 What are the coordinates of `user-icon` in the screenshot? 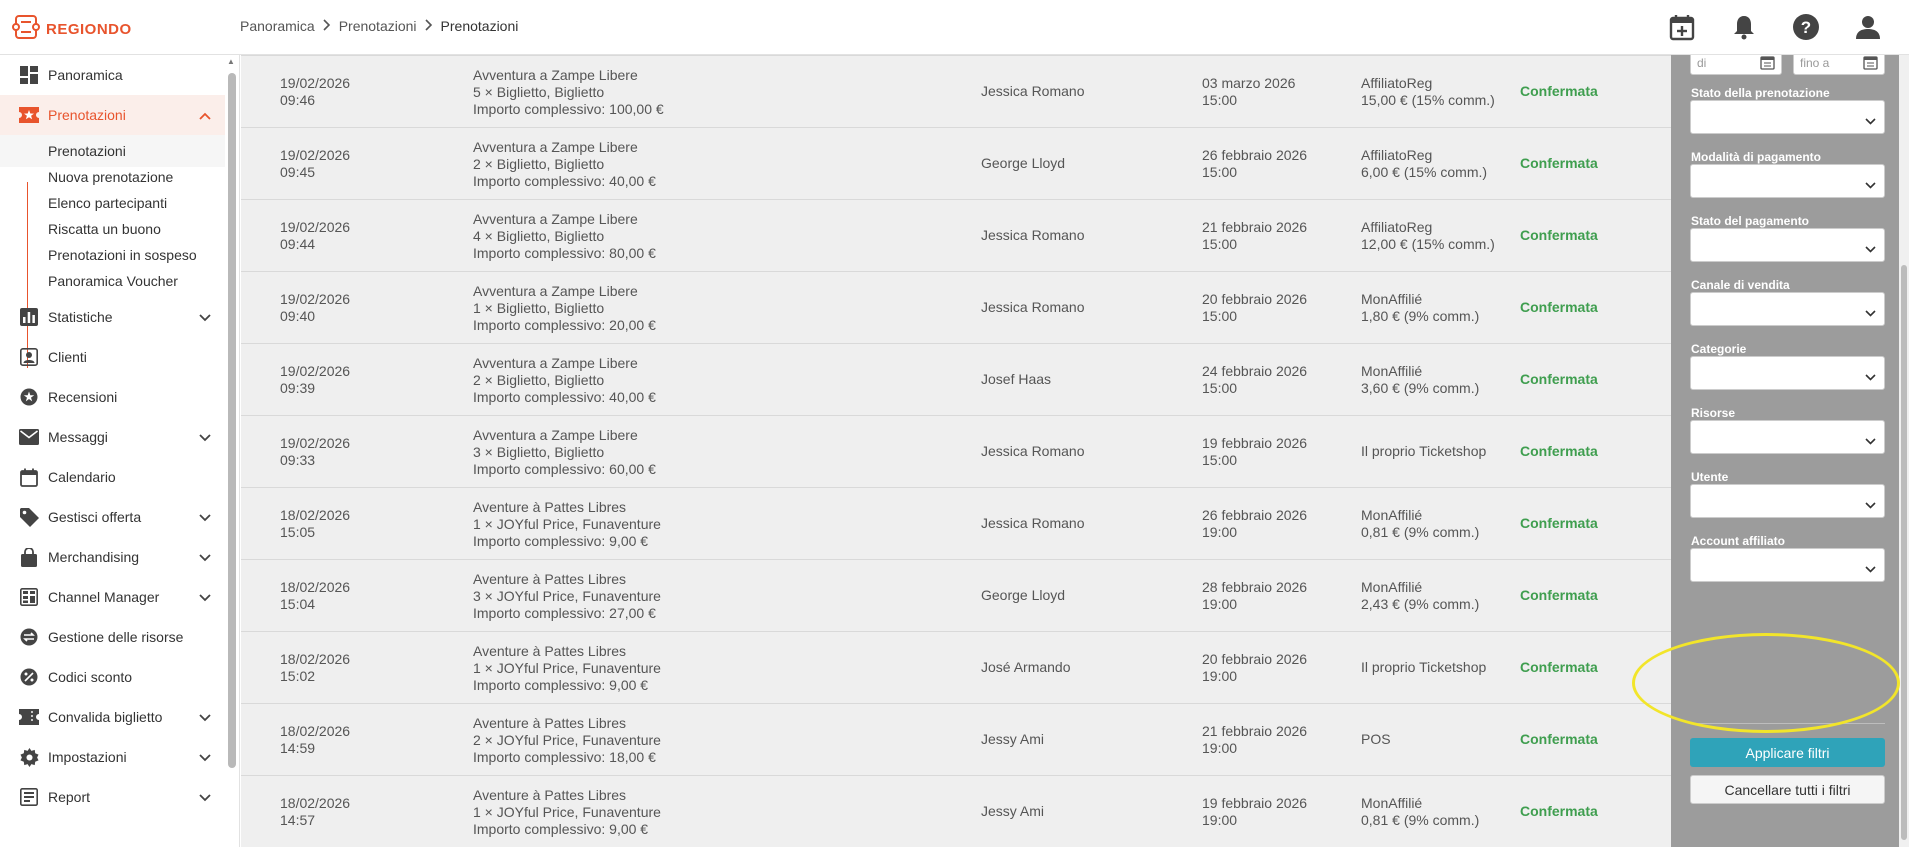 It's located at (1868, 27).